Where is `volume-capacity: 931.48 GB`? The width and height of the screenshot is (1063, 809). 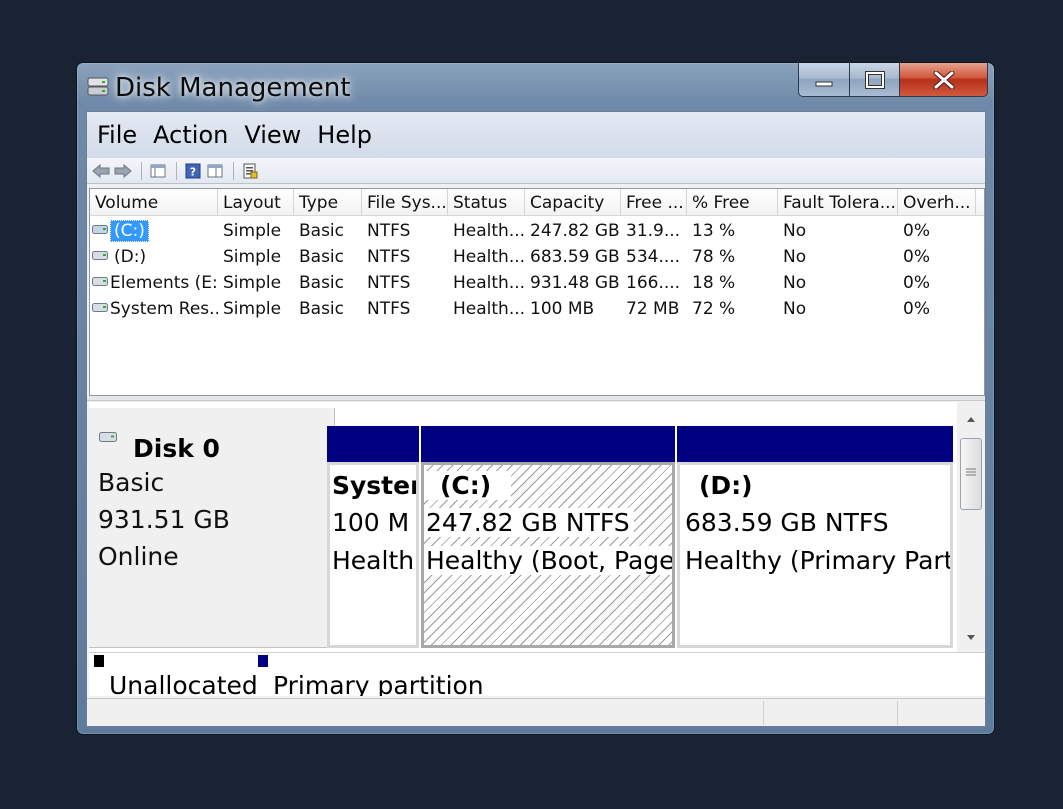 volume-capacity: 931.48 GB is located at coordinates (575, 283).